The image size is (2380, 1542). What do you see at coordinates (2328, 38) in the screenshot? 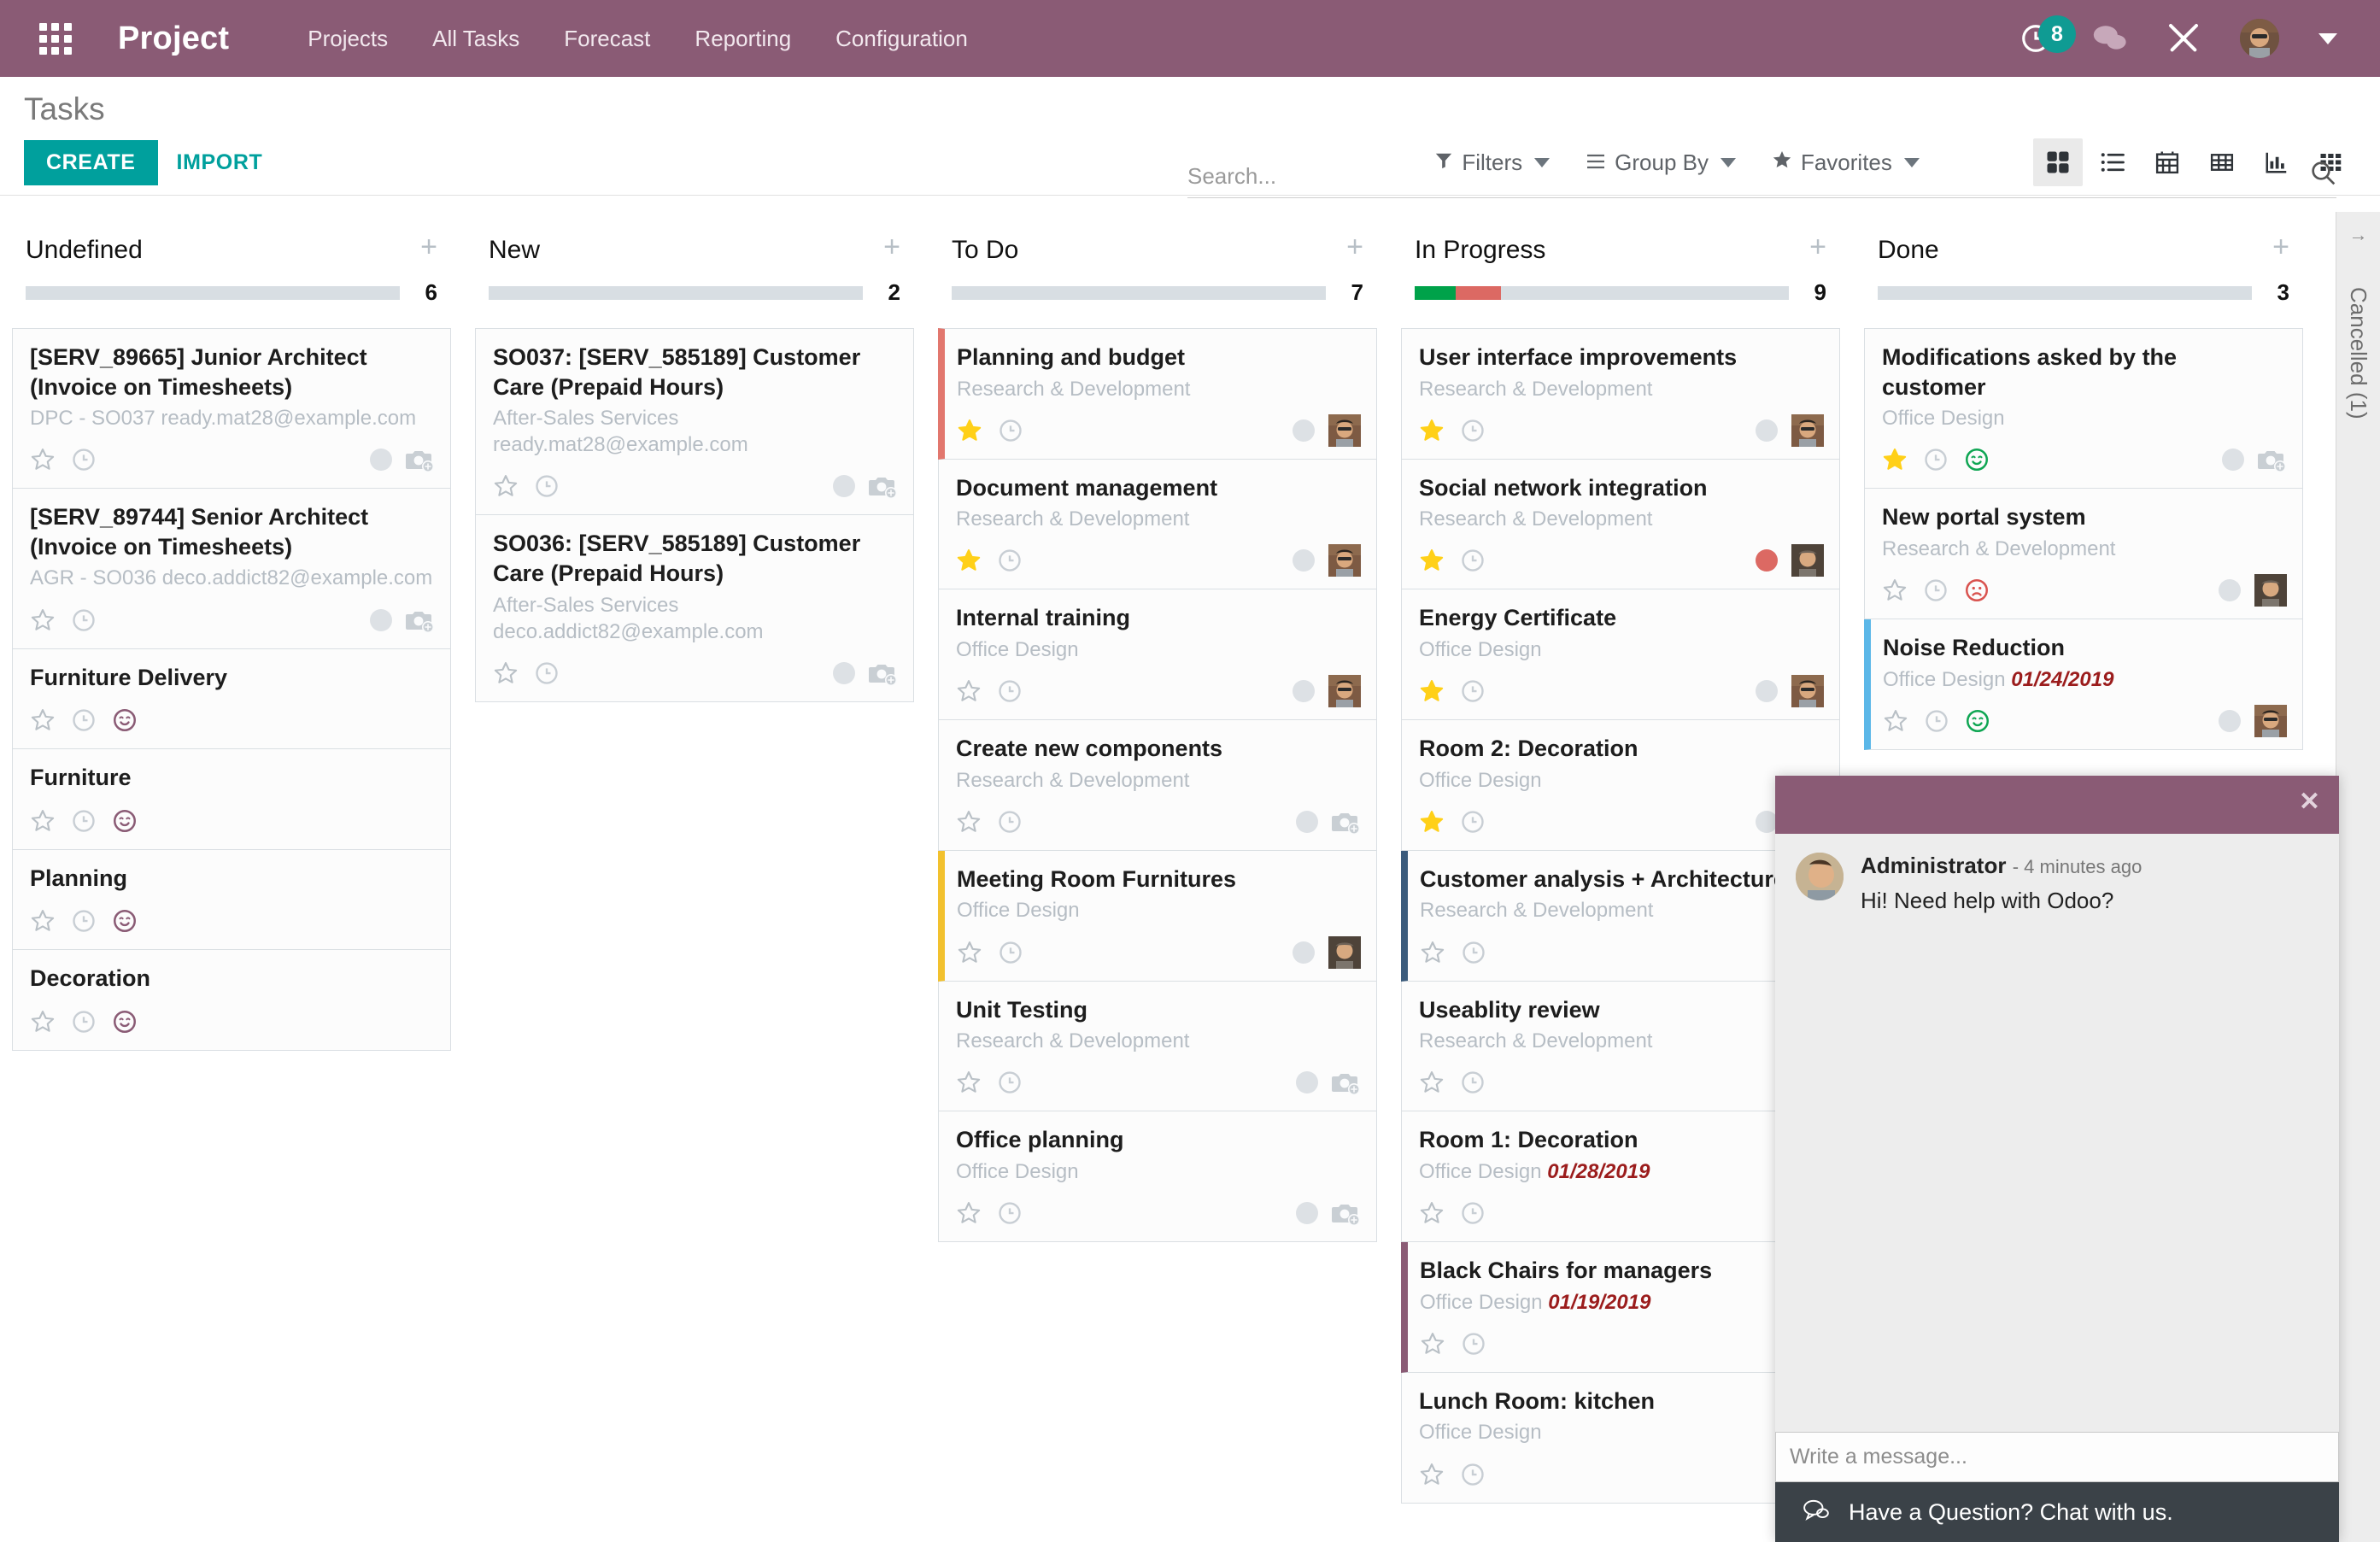
I see `chevron-down-icon` at bounding box center [2328, 38].